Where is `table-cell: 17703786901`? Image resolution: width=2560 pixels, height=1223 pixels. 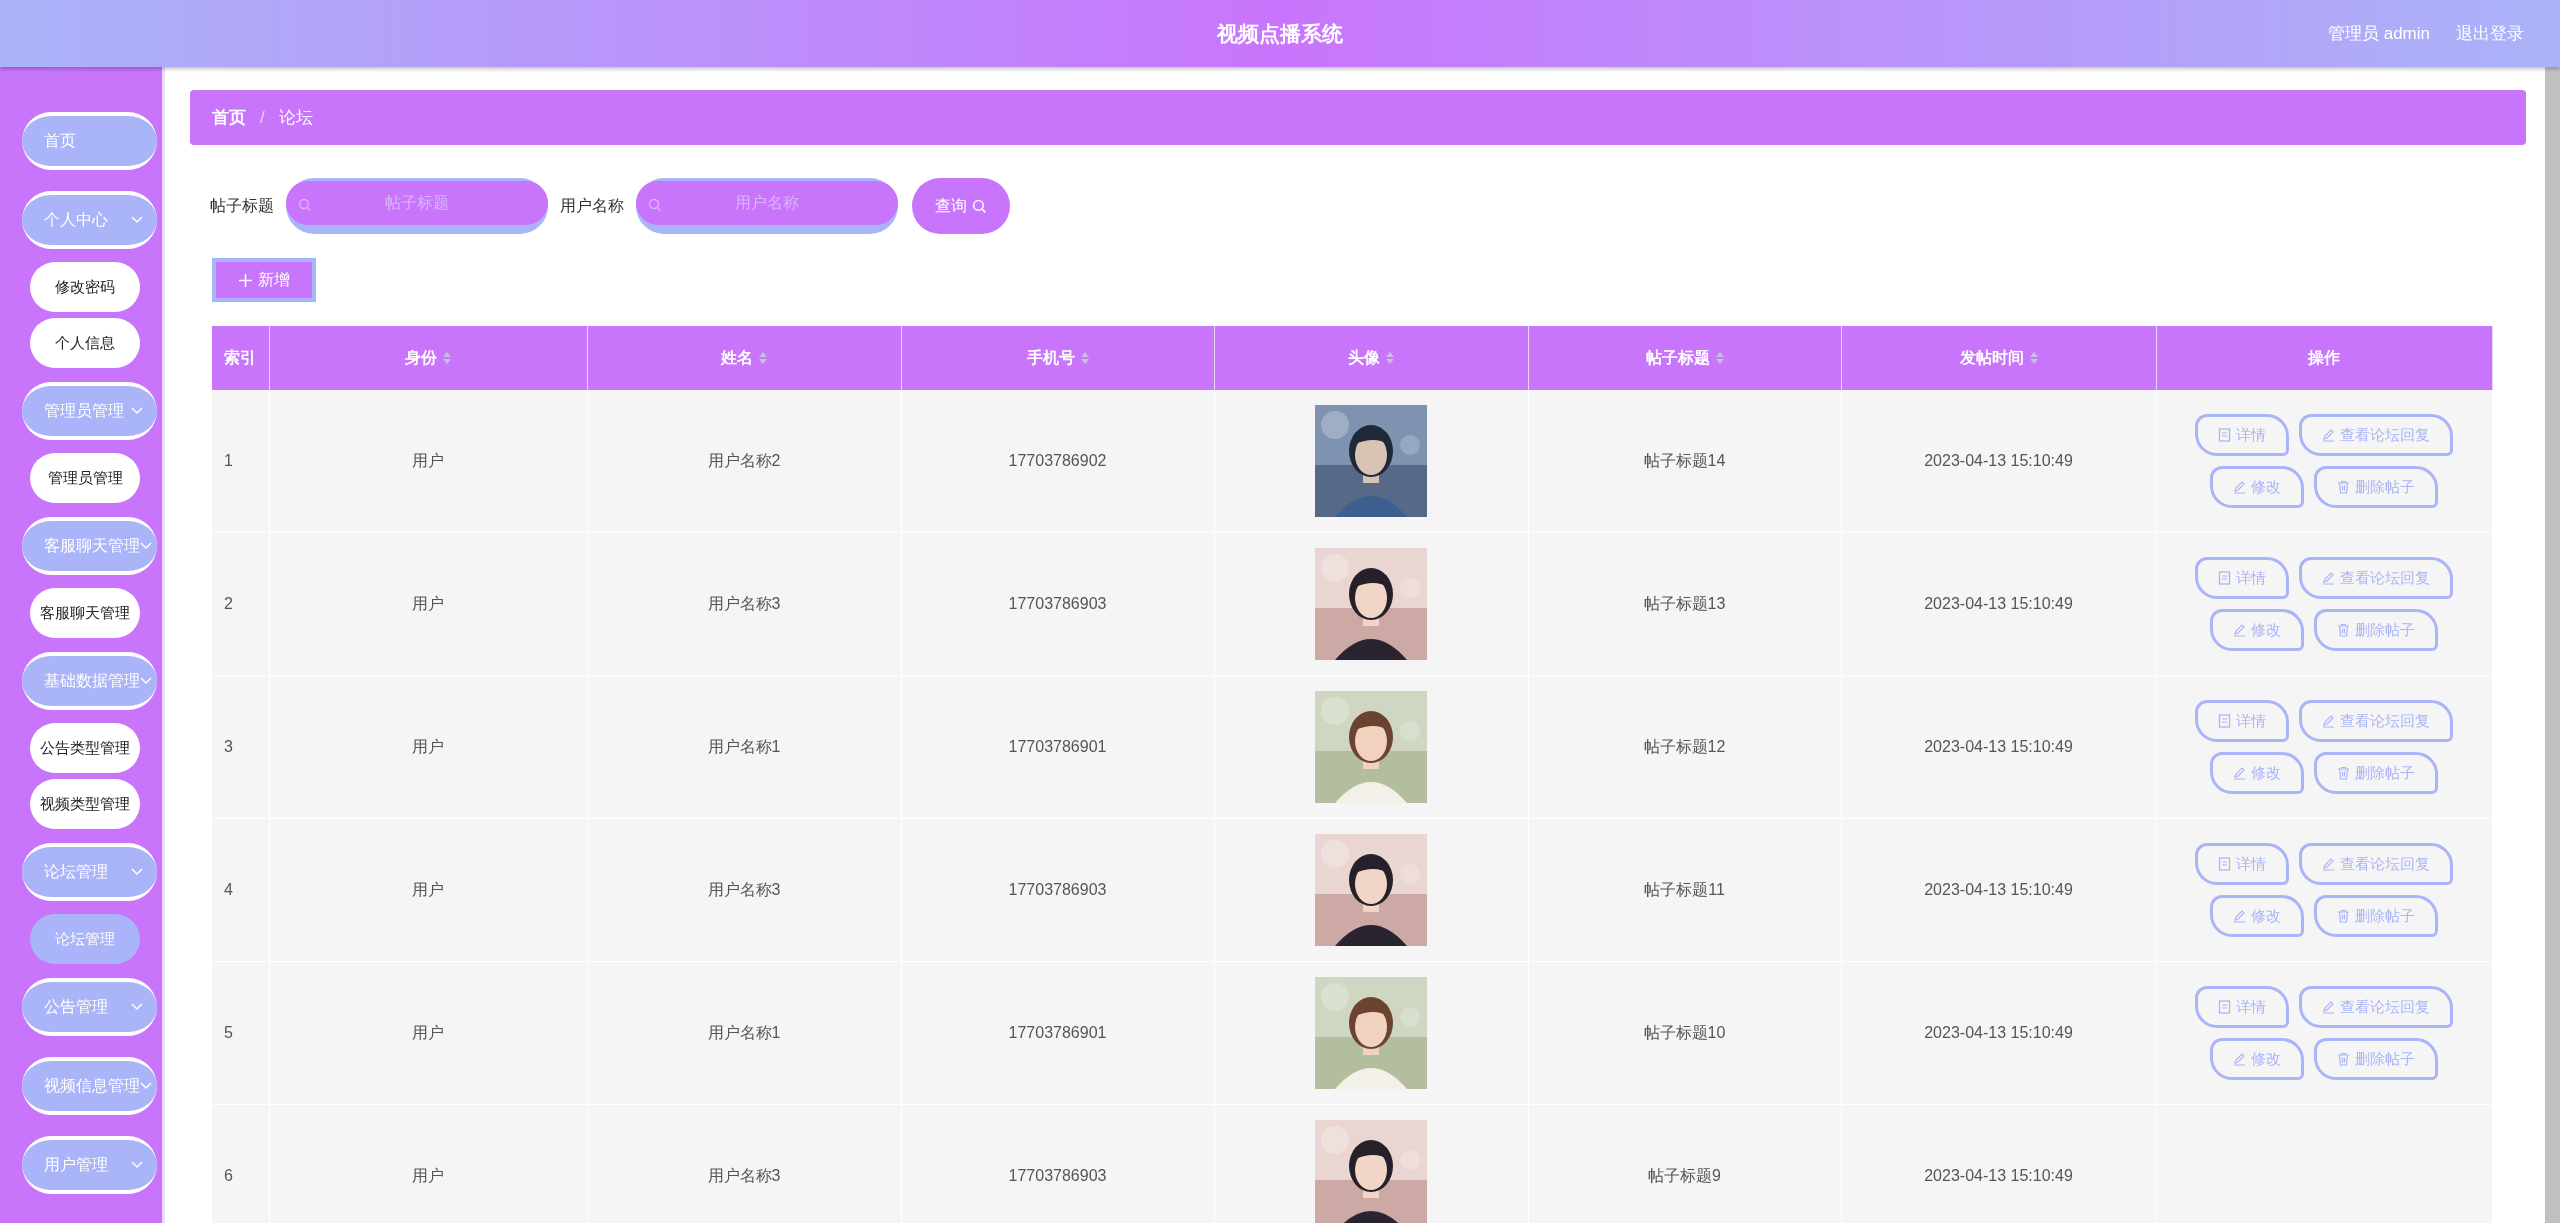
table-cell: 17703786901 is located at coordinates (1057, 747).